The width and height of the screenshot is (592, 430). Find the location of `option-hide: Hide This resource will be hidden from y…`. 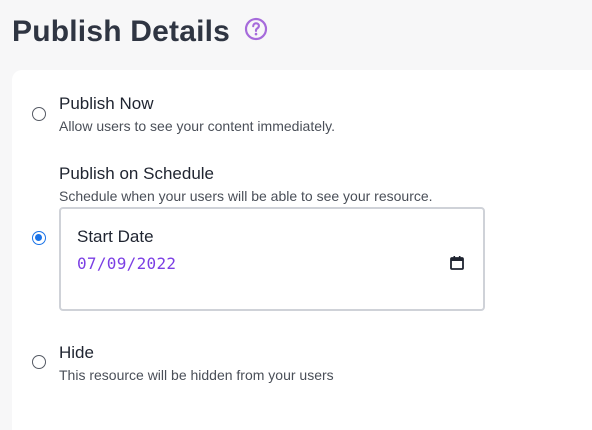

option-hide: Hide This resource will be hidden from y… is located at coordinates (292, 365).